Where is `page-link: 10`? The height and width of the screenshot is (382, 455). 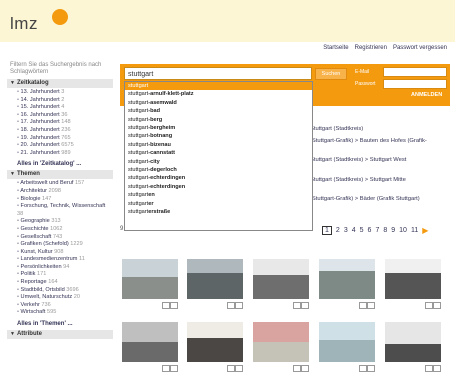 page-link: 10 is located at coordinates (403, 230).